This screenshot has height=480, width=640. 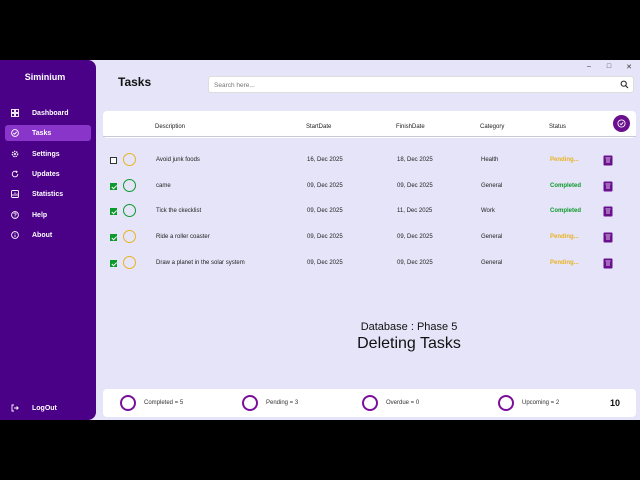 I want to click on task-description: Avoid junk foods, so click(x=178, y=160).